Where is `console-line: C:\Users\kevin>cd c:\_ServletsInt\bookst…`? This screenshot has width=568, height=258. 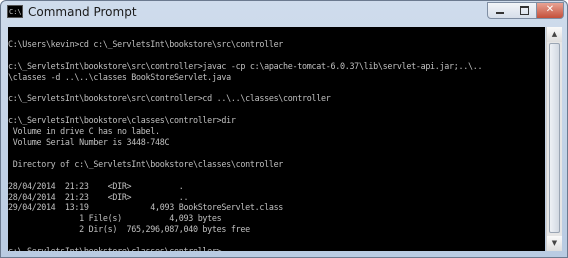
console-line: C:\Users\kevin>cd c:\_ServletsInt\bookst… is located at coordinates (146, 43).